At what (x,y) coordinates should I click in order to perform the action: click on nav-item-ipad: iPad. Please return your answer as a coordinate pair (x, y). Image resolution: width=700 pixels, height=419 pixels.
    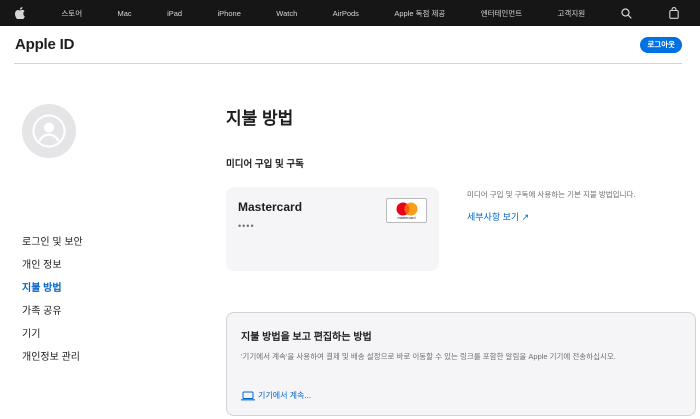
    Looking at the image, I should click on (174, 13).